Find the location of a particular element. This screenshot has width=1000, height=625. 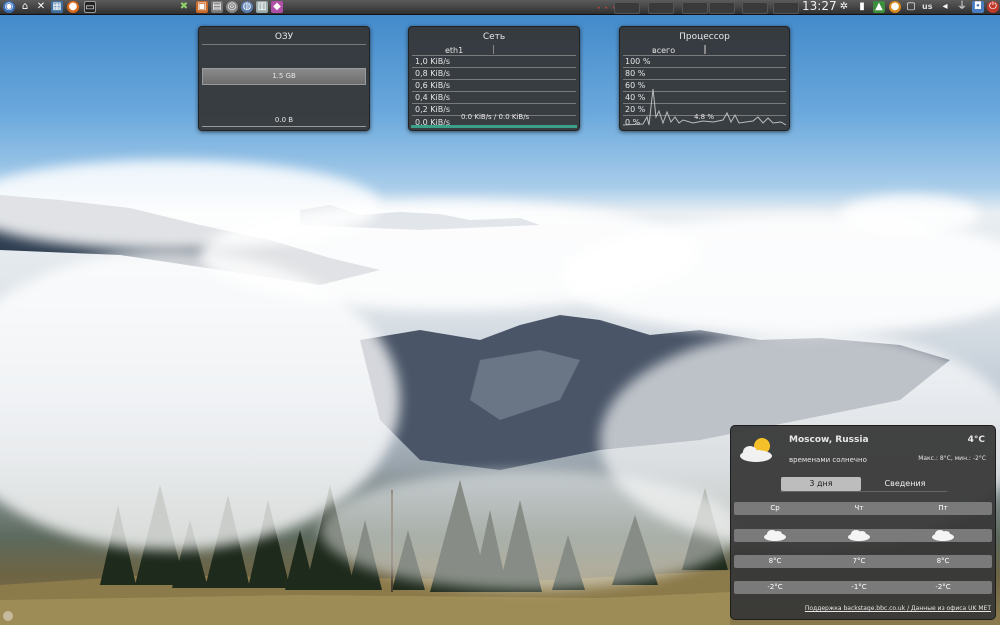

net-scale-2: 0,6 KiB/s is located at coordinates (433, 85).